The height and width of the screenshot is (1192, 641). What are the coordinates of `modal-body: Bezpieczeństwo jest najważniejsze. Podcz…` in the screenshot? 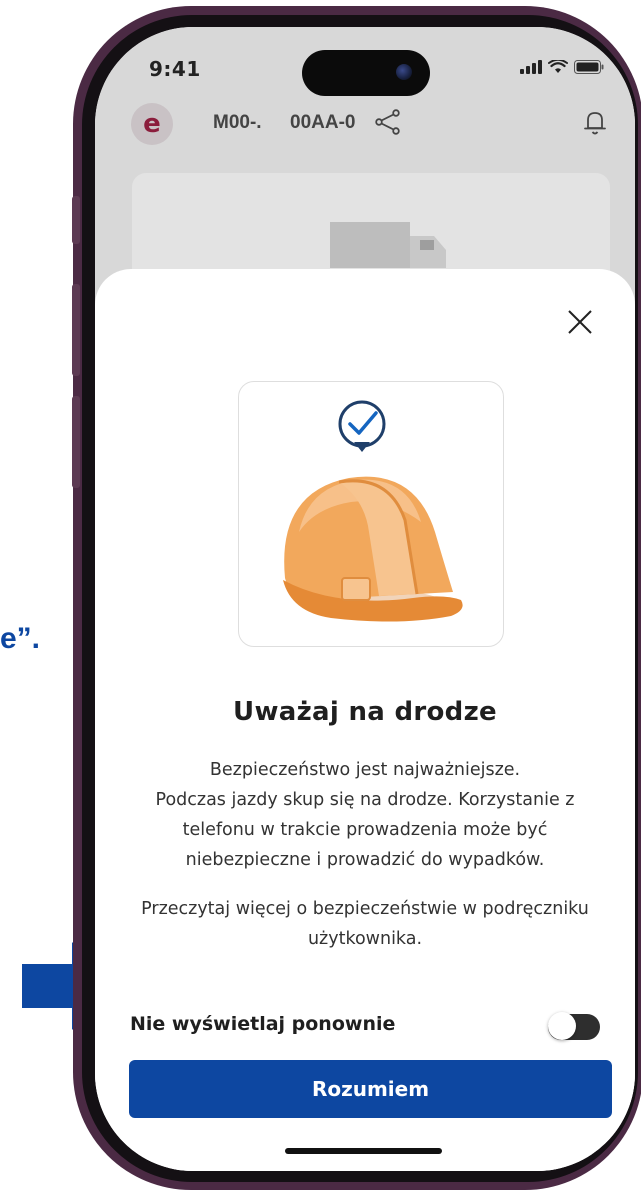 It's located at (365, 815).